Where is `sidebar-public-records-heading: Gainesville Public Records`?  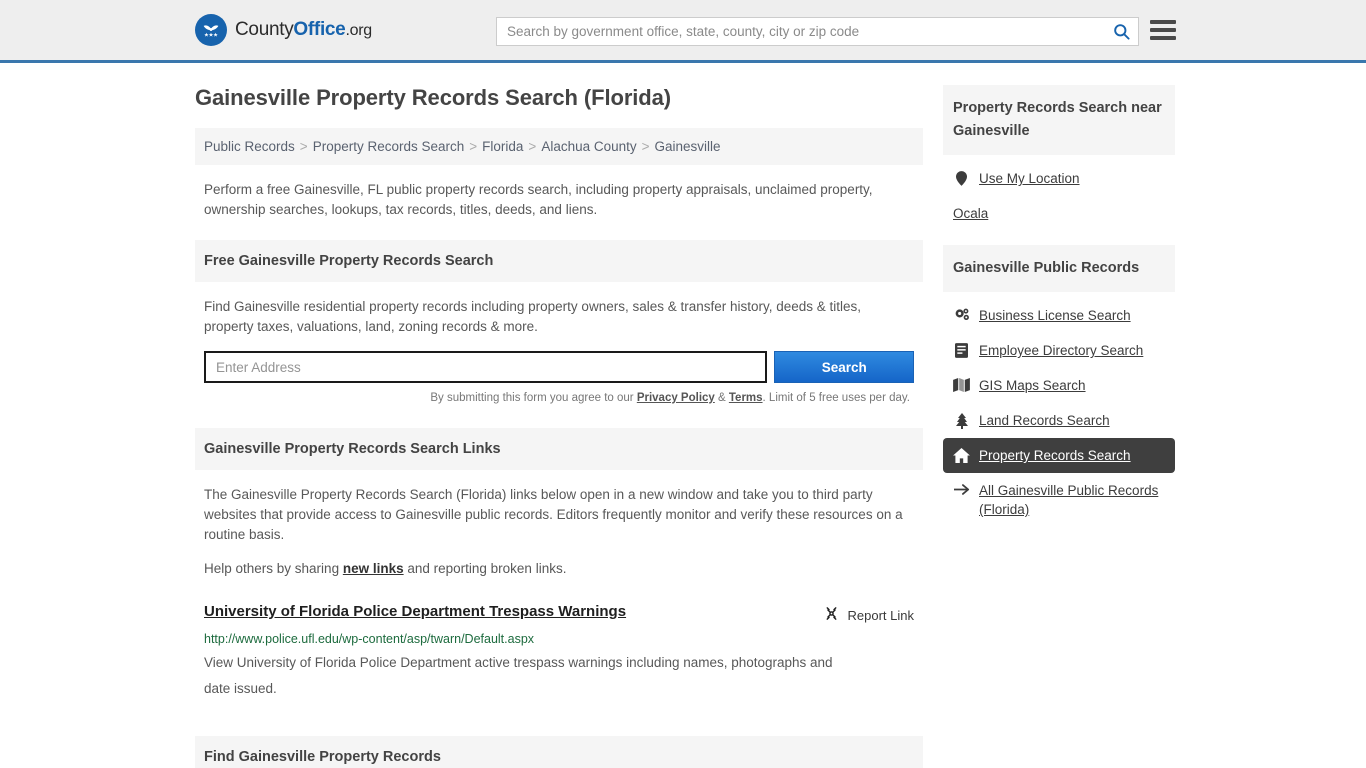
sidebar-public-records-heading: Gainesville Public Records is located at coordinates (1059, 268).